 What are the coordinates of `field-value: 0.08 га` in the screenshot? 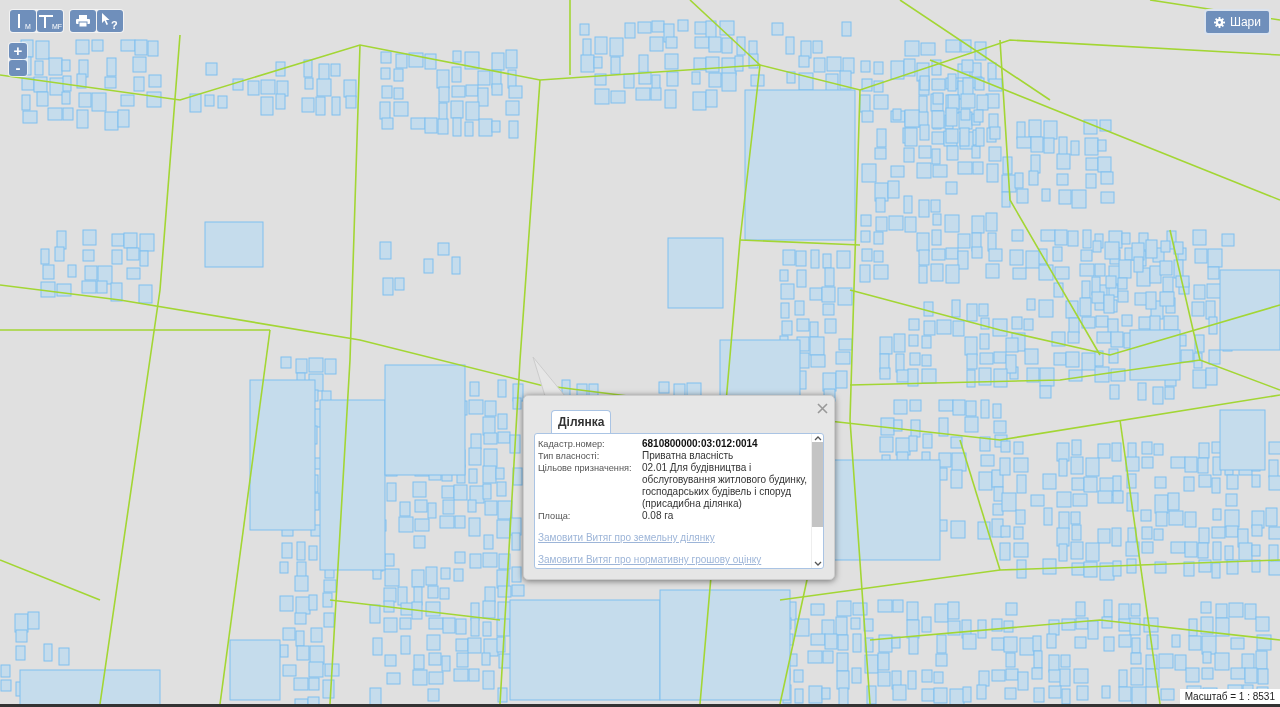 It's located at (658, 516).